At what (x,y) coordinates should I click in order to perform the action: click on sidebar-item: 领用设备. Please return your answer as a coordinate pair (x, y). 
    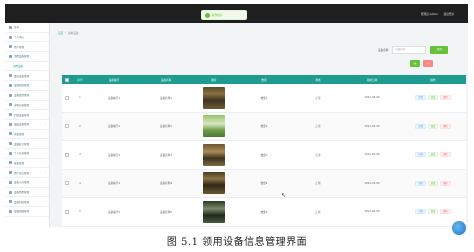
    Looking at the image, I should click on (27, 67).